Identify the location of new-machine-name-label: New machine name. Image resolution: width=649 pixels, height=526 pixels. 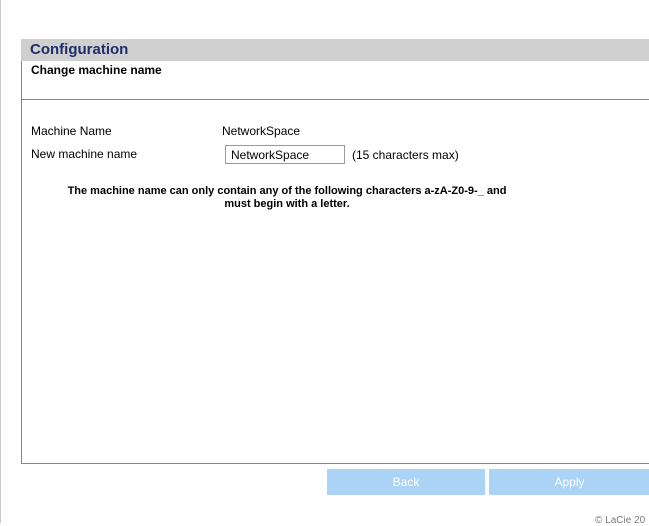
(84, 154).